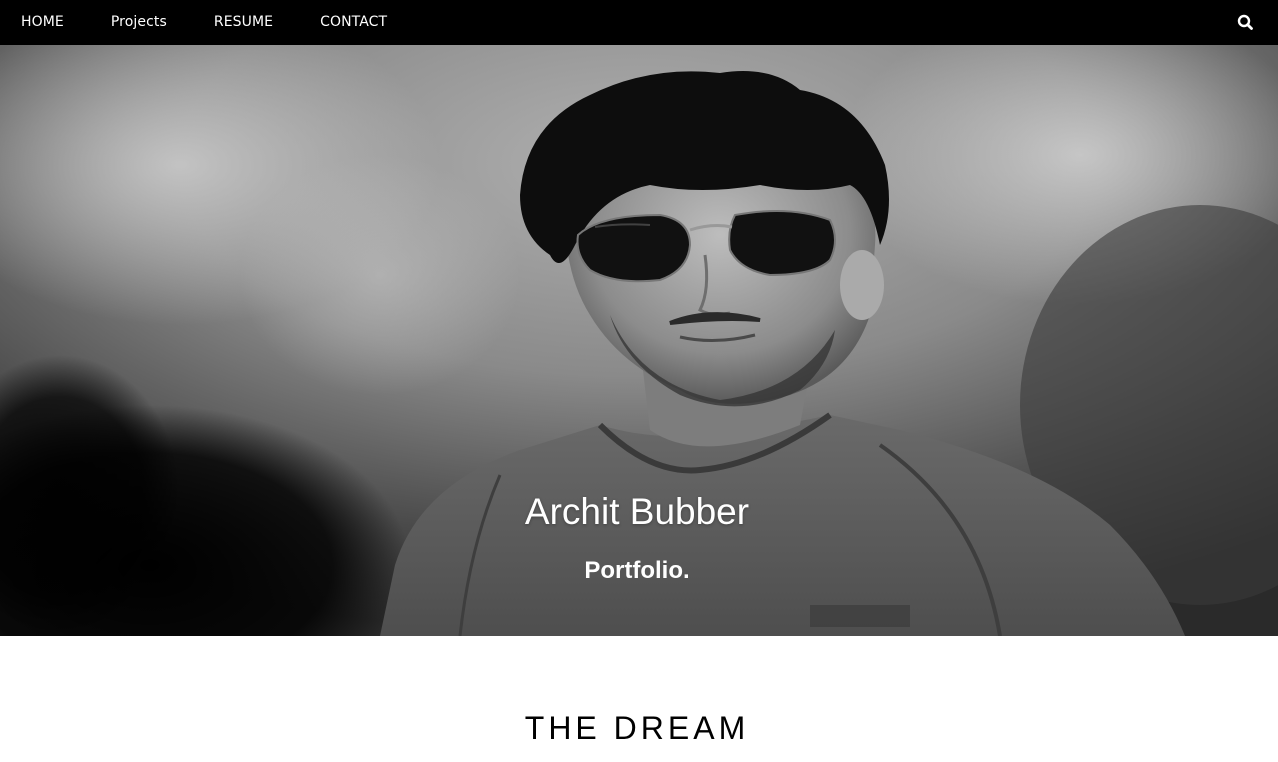  Describe the element at coordinates (352, 22) in the screenshot. I see `nav-contact-link: CONTACT` at that location.